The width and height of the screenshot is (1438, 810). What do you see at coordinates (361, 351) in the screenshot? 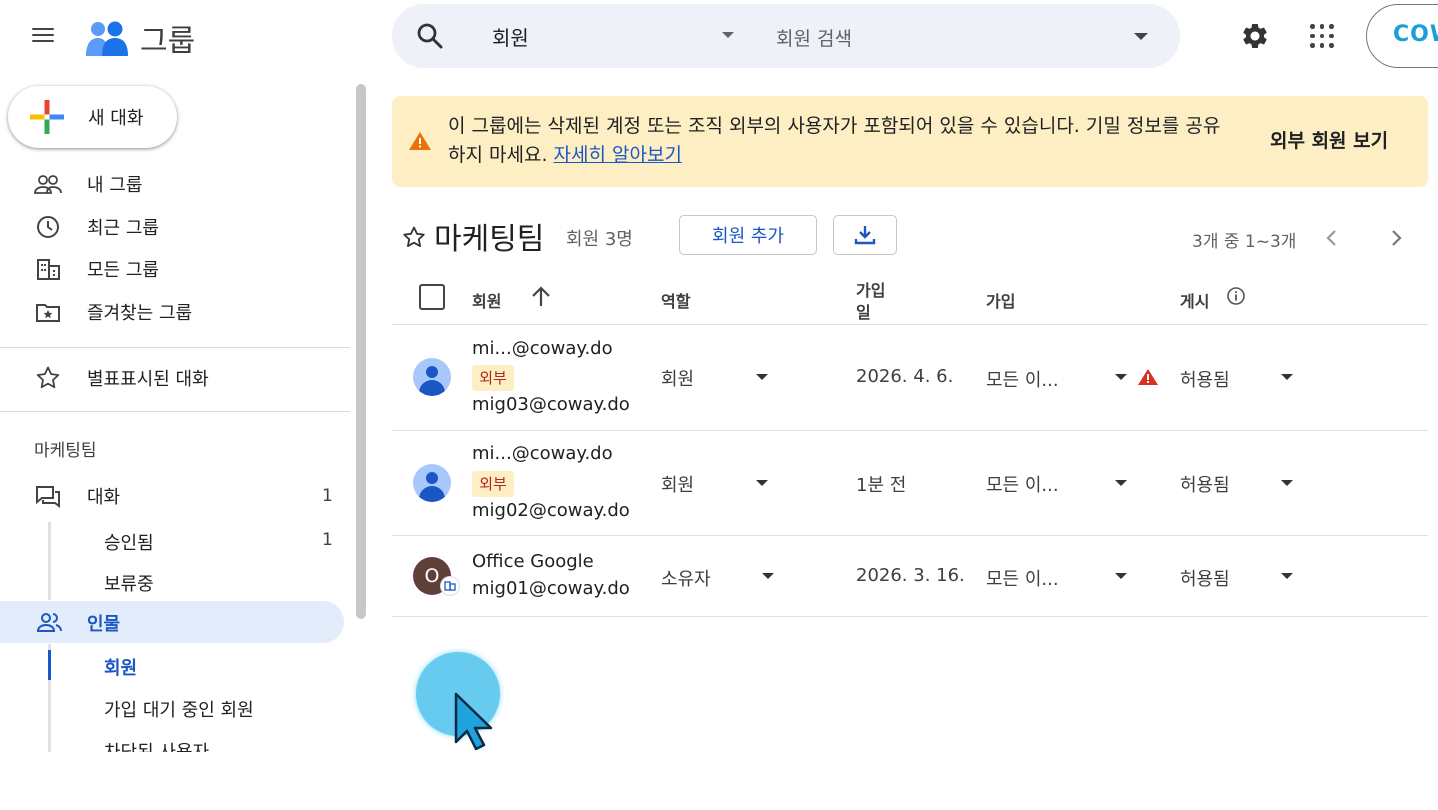
I see `sidebar-scrollbar` at bounding box center [361, 351].